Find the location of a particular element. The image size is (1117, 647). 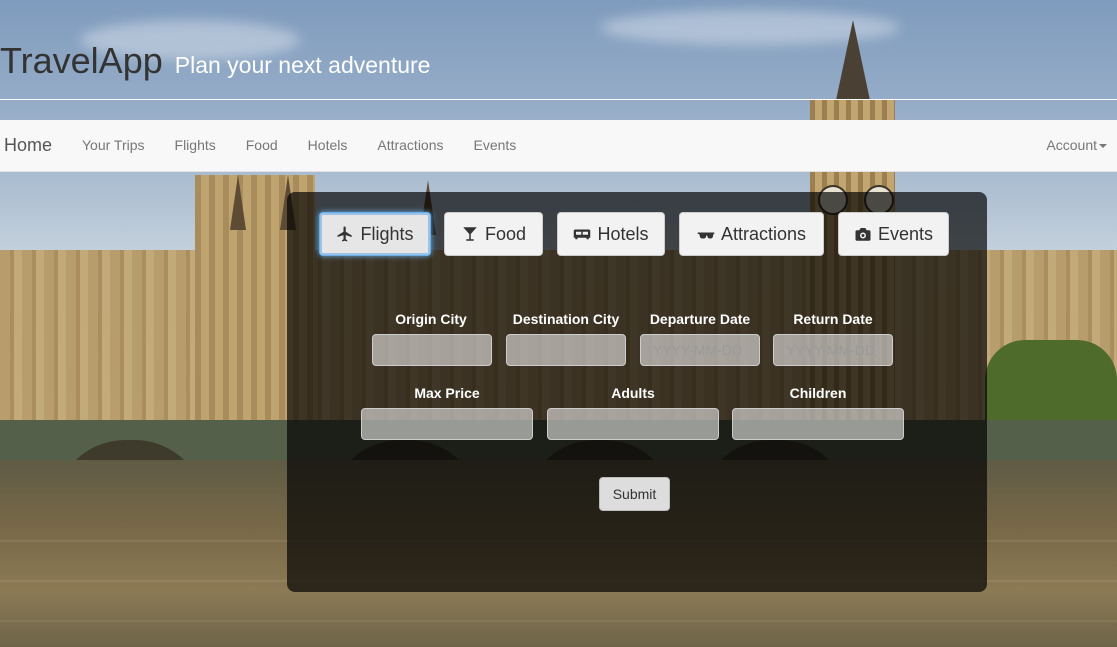

return-date-label: Return Date is located at coordinates (833, 319).